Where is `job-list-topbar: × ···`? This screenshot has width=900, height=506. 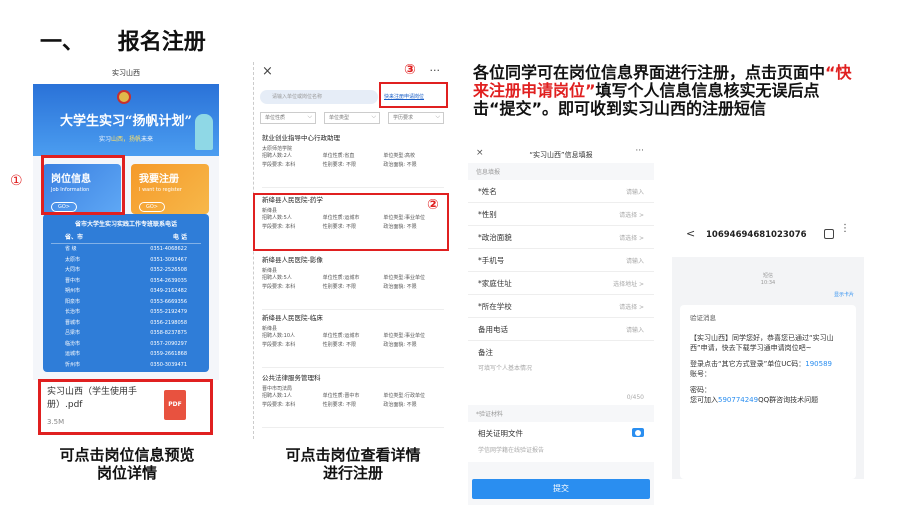 job-list-topbar: × ··· is located at coordinates (352, 73).